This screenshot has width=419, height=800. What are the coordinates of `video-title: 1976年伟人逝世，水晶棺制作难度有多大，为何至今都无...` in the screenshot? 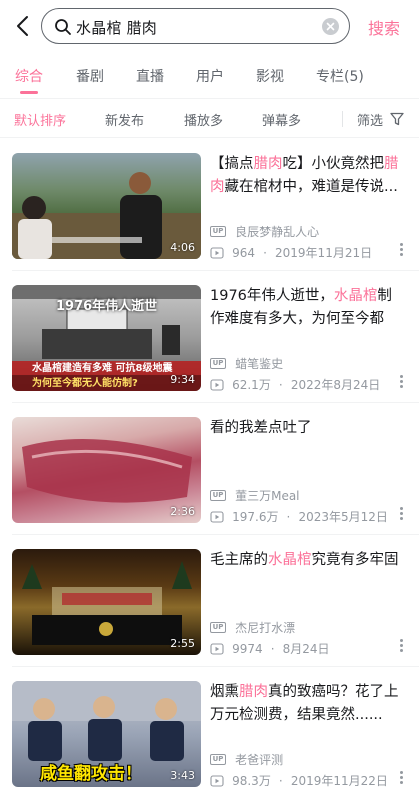 It's located at (301, 307).